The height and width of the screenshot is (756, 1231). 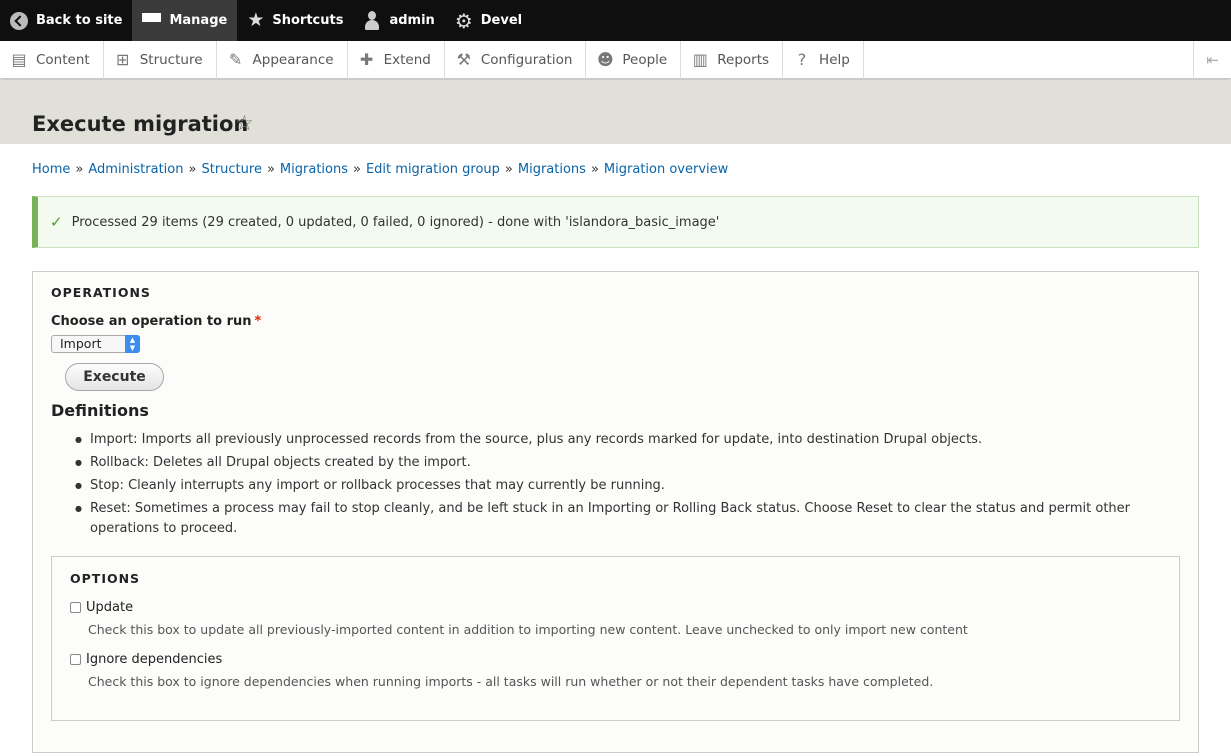 I want to click on user-tab: admin, so click(x=398, y=20).